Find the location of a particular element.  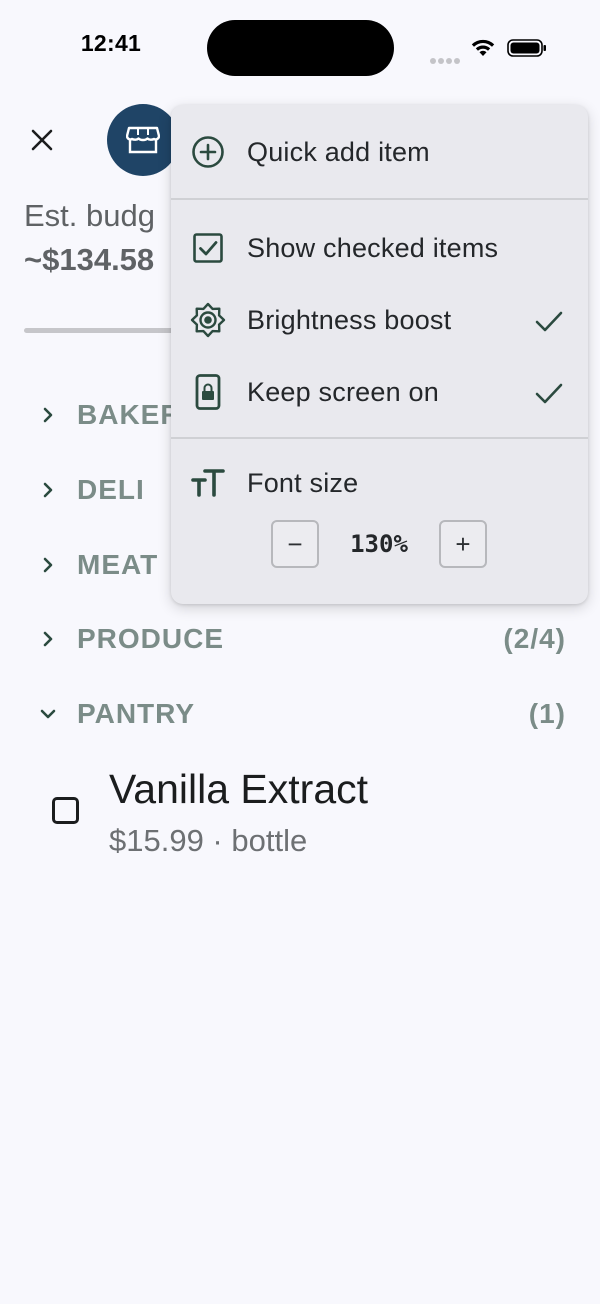

menu-item-label: Show checked items is located at coordinates (373, 248).